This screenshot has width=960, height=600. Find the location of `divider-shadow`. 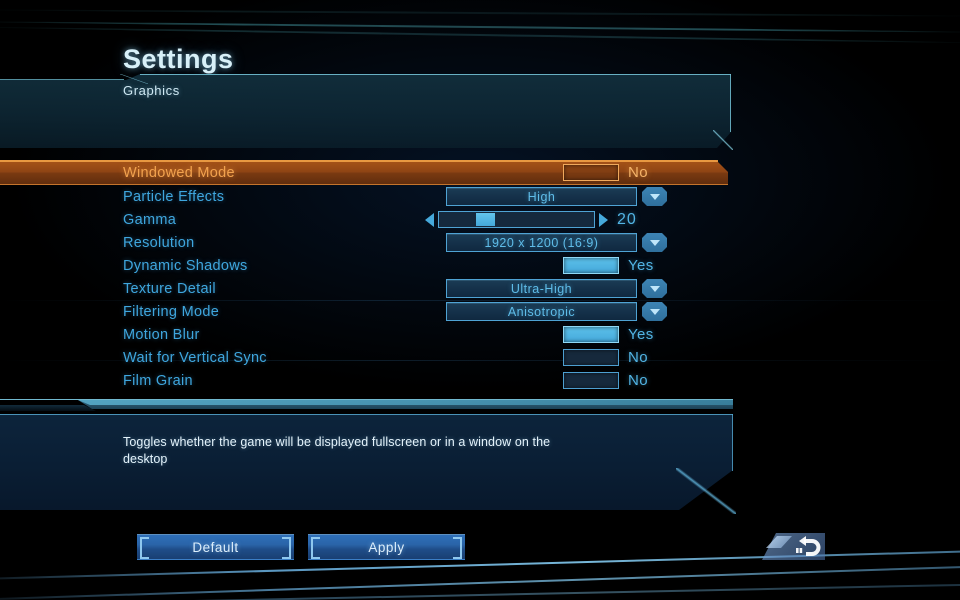

divider-shadow is located at coordinates (48, 408).